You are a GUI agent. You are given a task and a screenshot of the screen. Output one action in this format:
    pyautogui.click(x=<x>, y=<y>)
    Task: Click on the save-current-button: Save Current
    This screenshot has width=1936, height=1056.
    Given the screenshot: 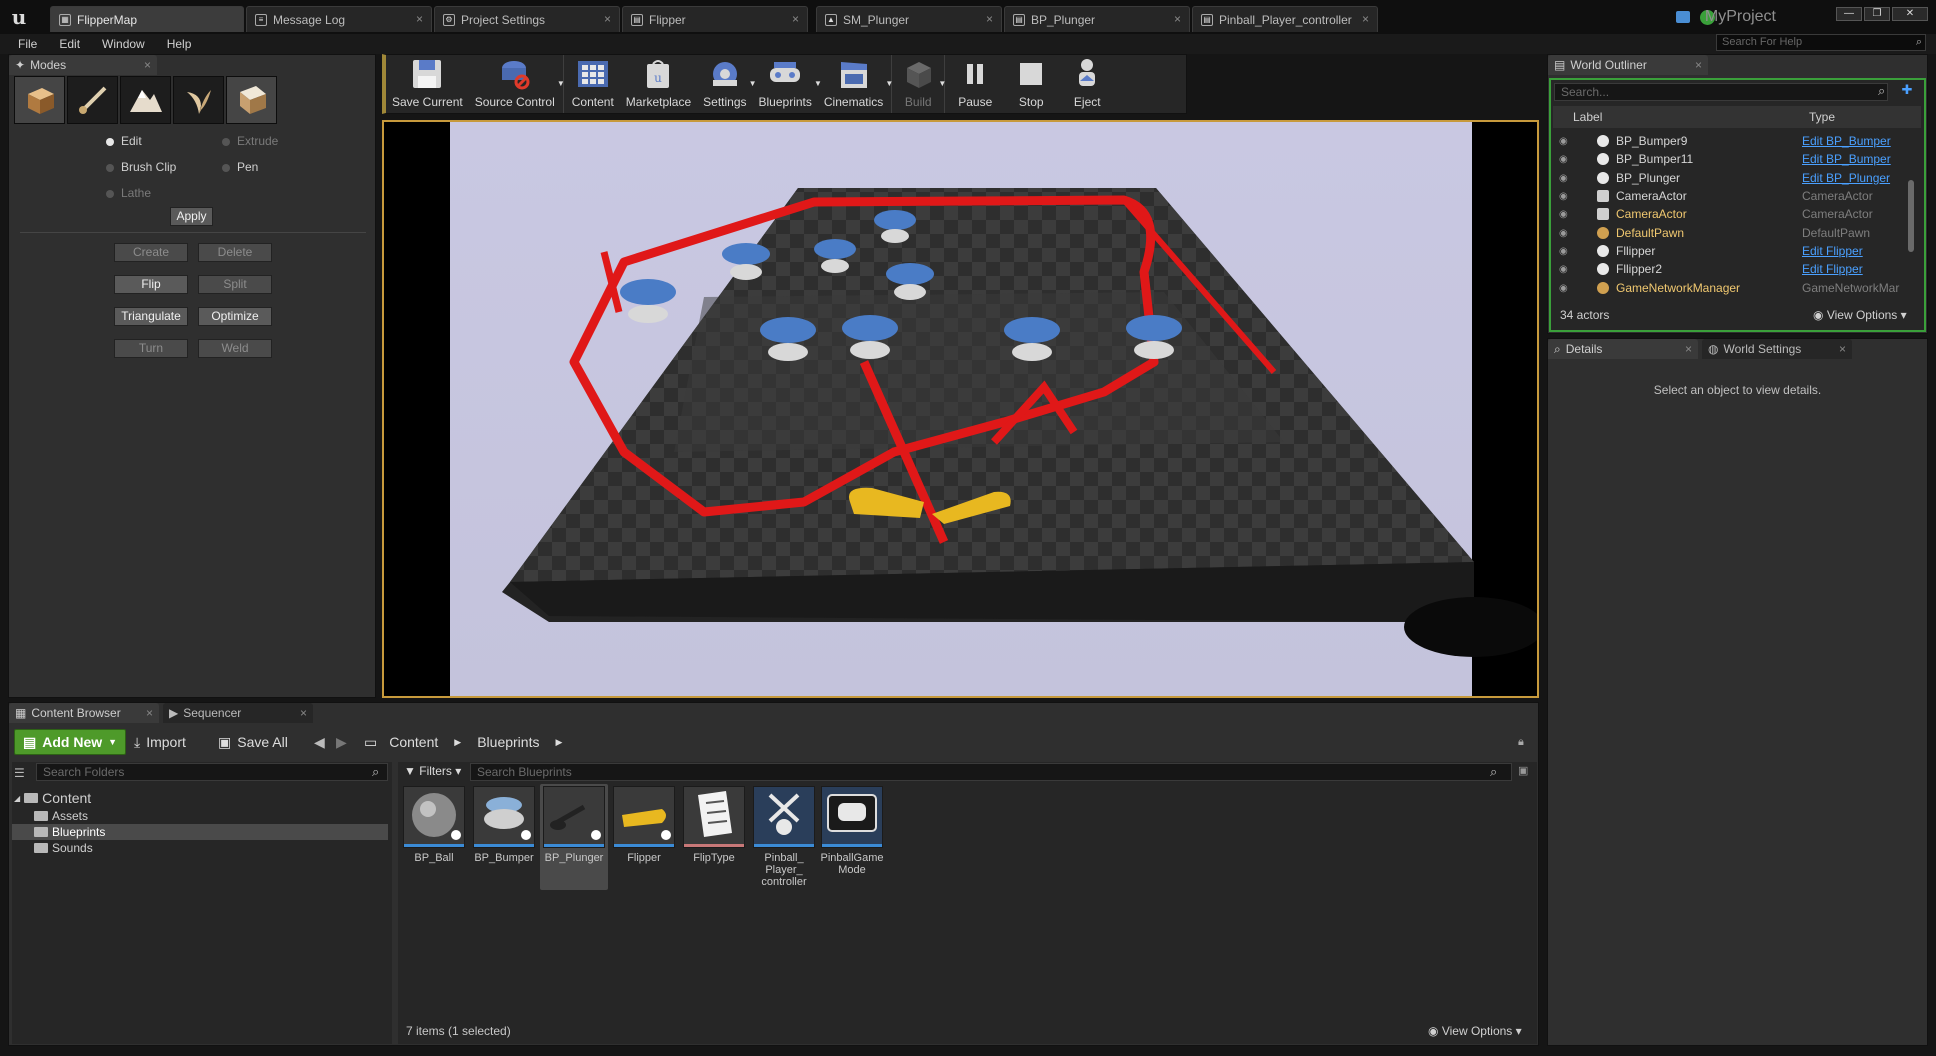 What is the action you would take?
    pyautogui.click(x=427, y=84)
    